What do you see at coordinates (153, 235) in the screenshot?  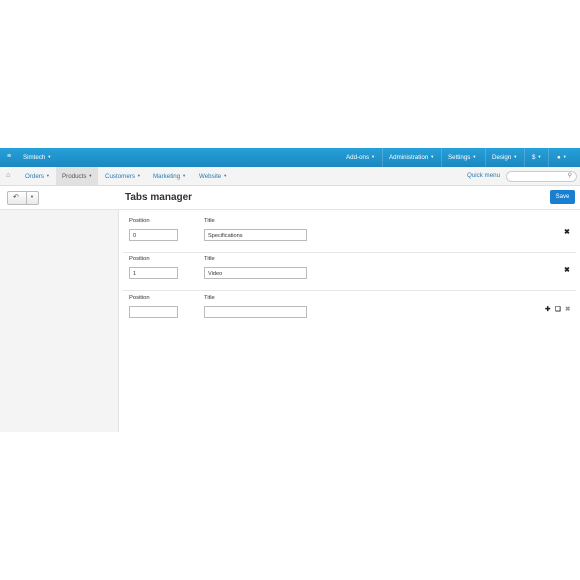 I see `position-input: 0` at bounding box center [153, 235].